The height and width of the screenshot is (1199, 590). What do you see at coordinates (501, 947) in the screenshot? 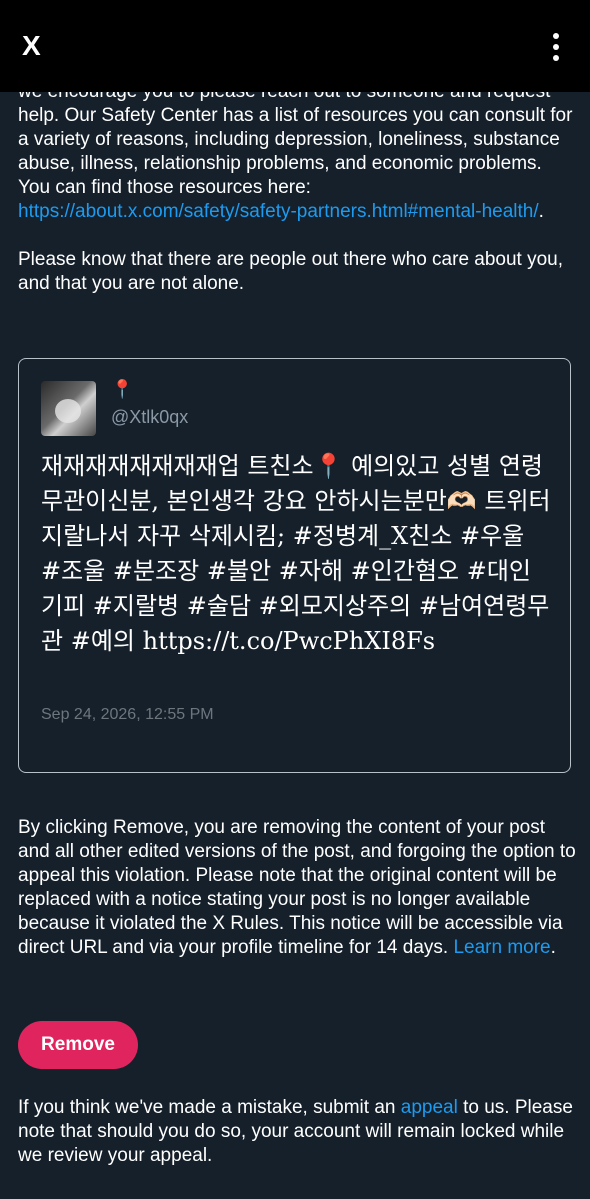
I see `learn-more-link: Learn more` at bounding box center [501, 947].